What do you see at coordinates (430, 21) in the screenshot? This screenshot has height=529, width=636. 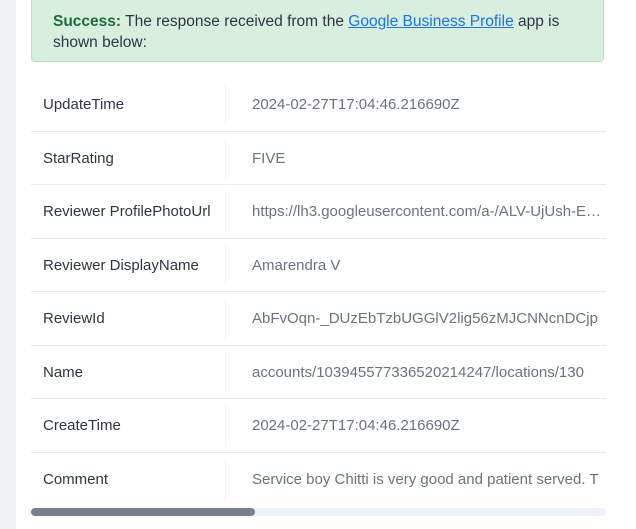 I see `google-business-profile-link: Google Business Profile` at bounding box center [430, 21].